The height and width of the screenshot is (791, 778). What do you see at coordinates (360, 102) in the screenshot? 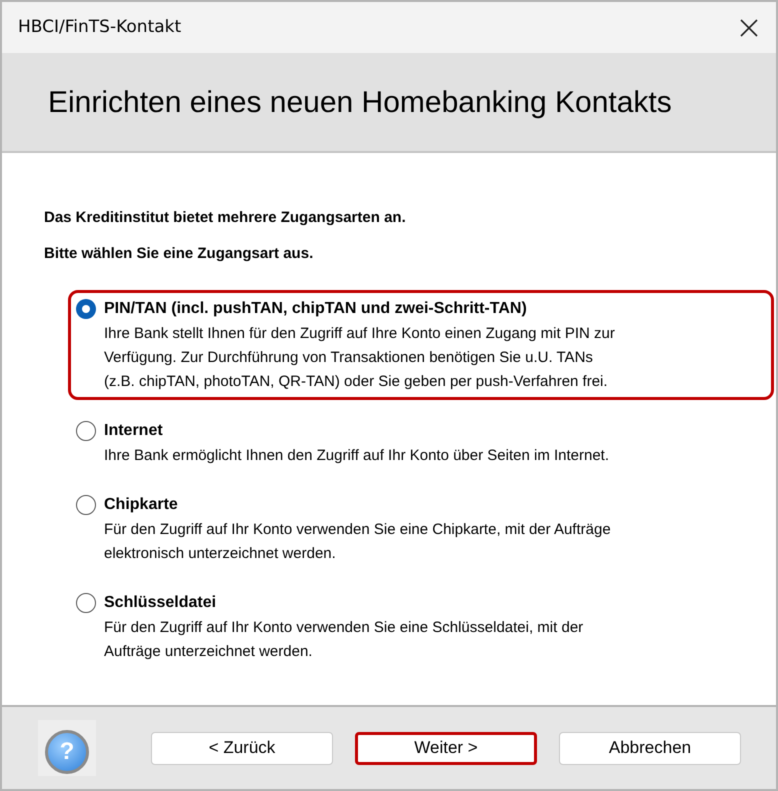
I see `page-title: Einrichten eines neuen Homebanking Kontakts` at bounding box center [360, 102].